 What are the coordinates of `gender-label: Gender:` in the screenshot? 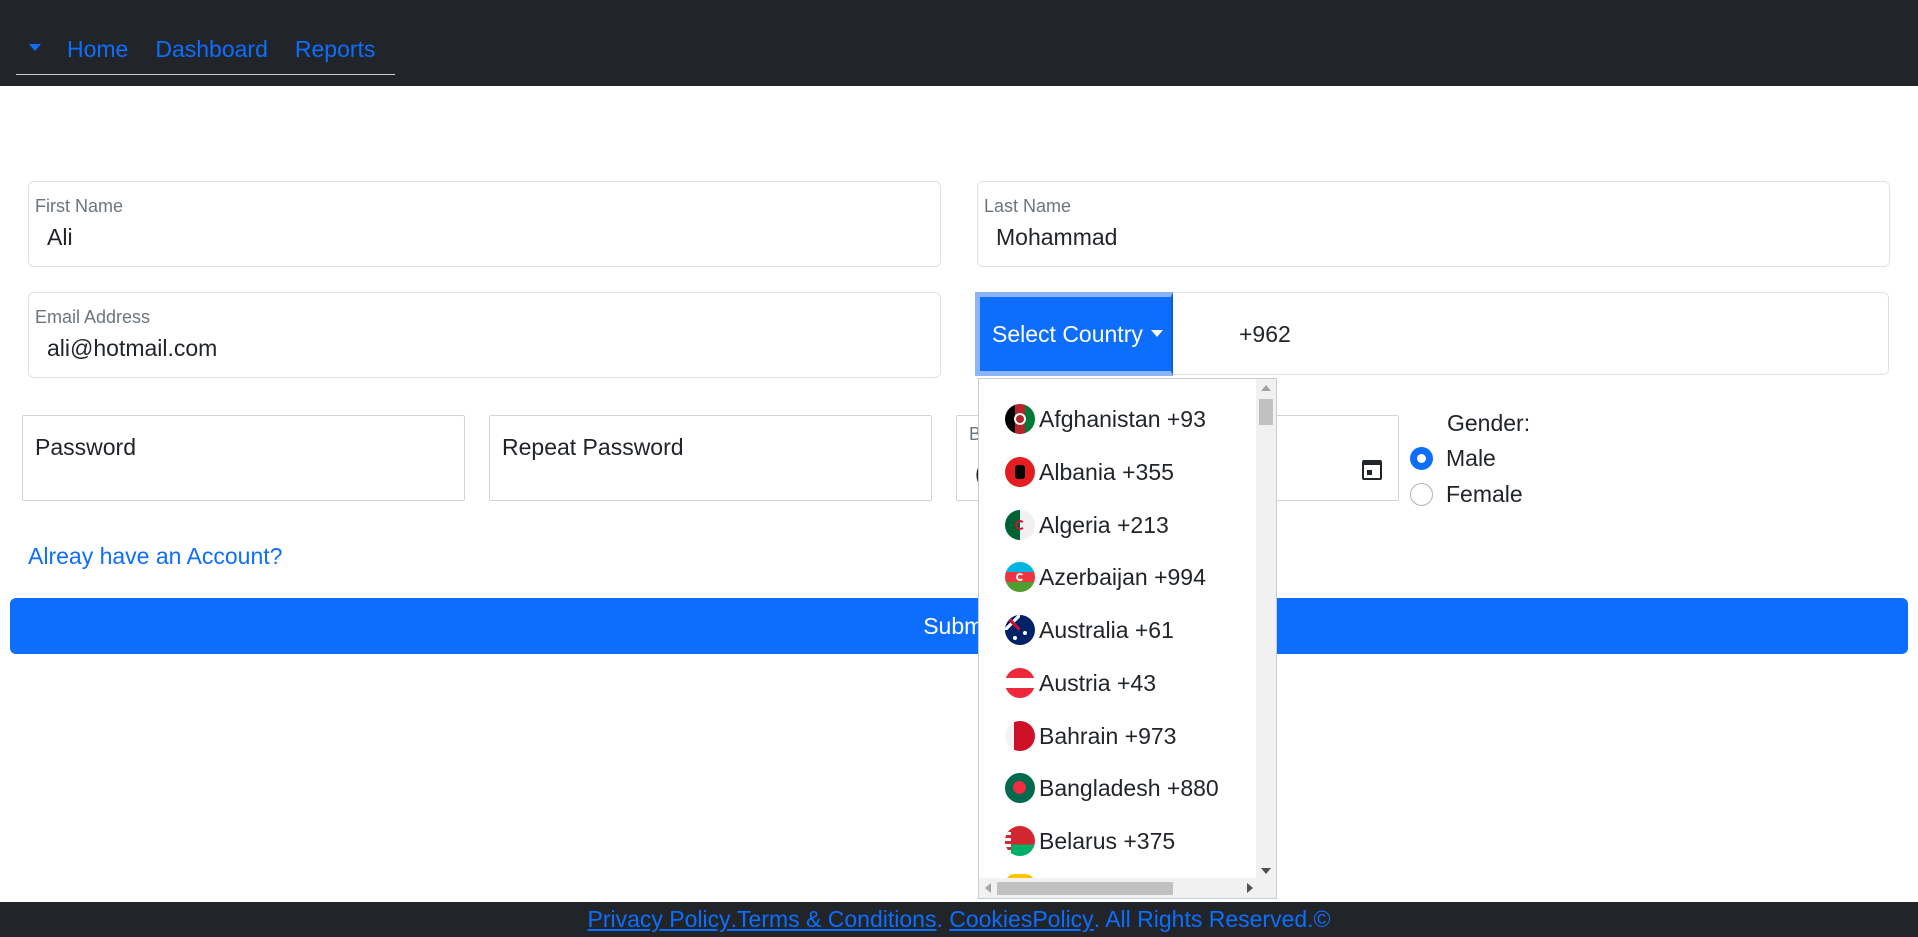 It's located at (1489, 423).